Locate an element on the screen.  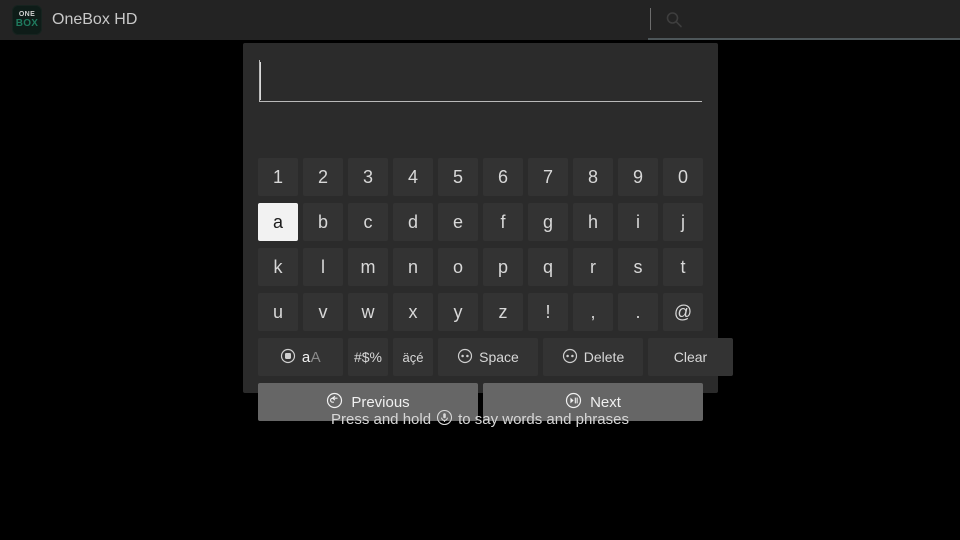
key-exclamation: ! is located at coordinates (548, 312).